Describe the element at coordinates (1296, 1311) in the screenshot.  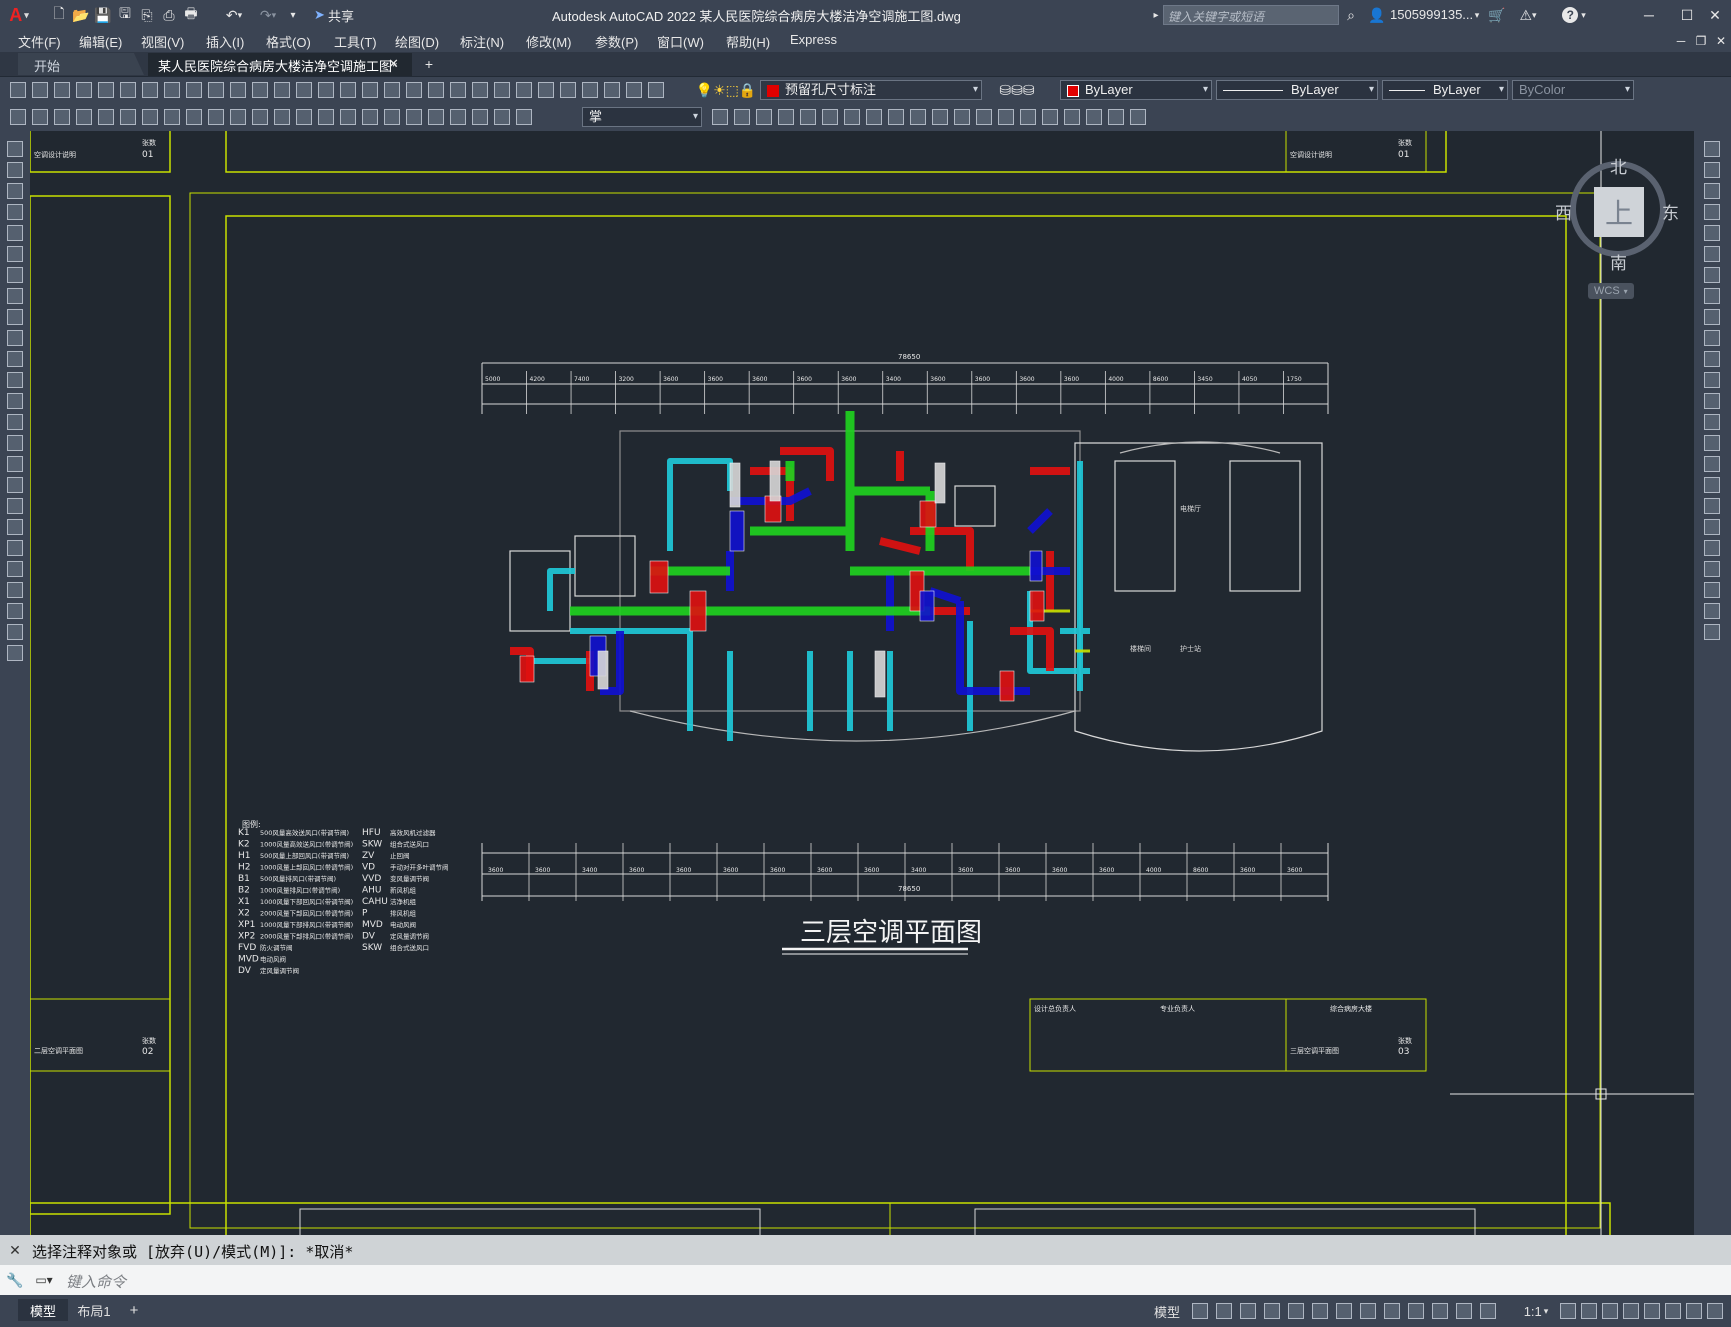
I see `polar-icon` at that location.